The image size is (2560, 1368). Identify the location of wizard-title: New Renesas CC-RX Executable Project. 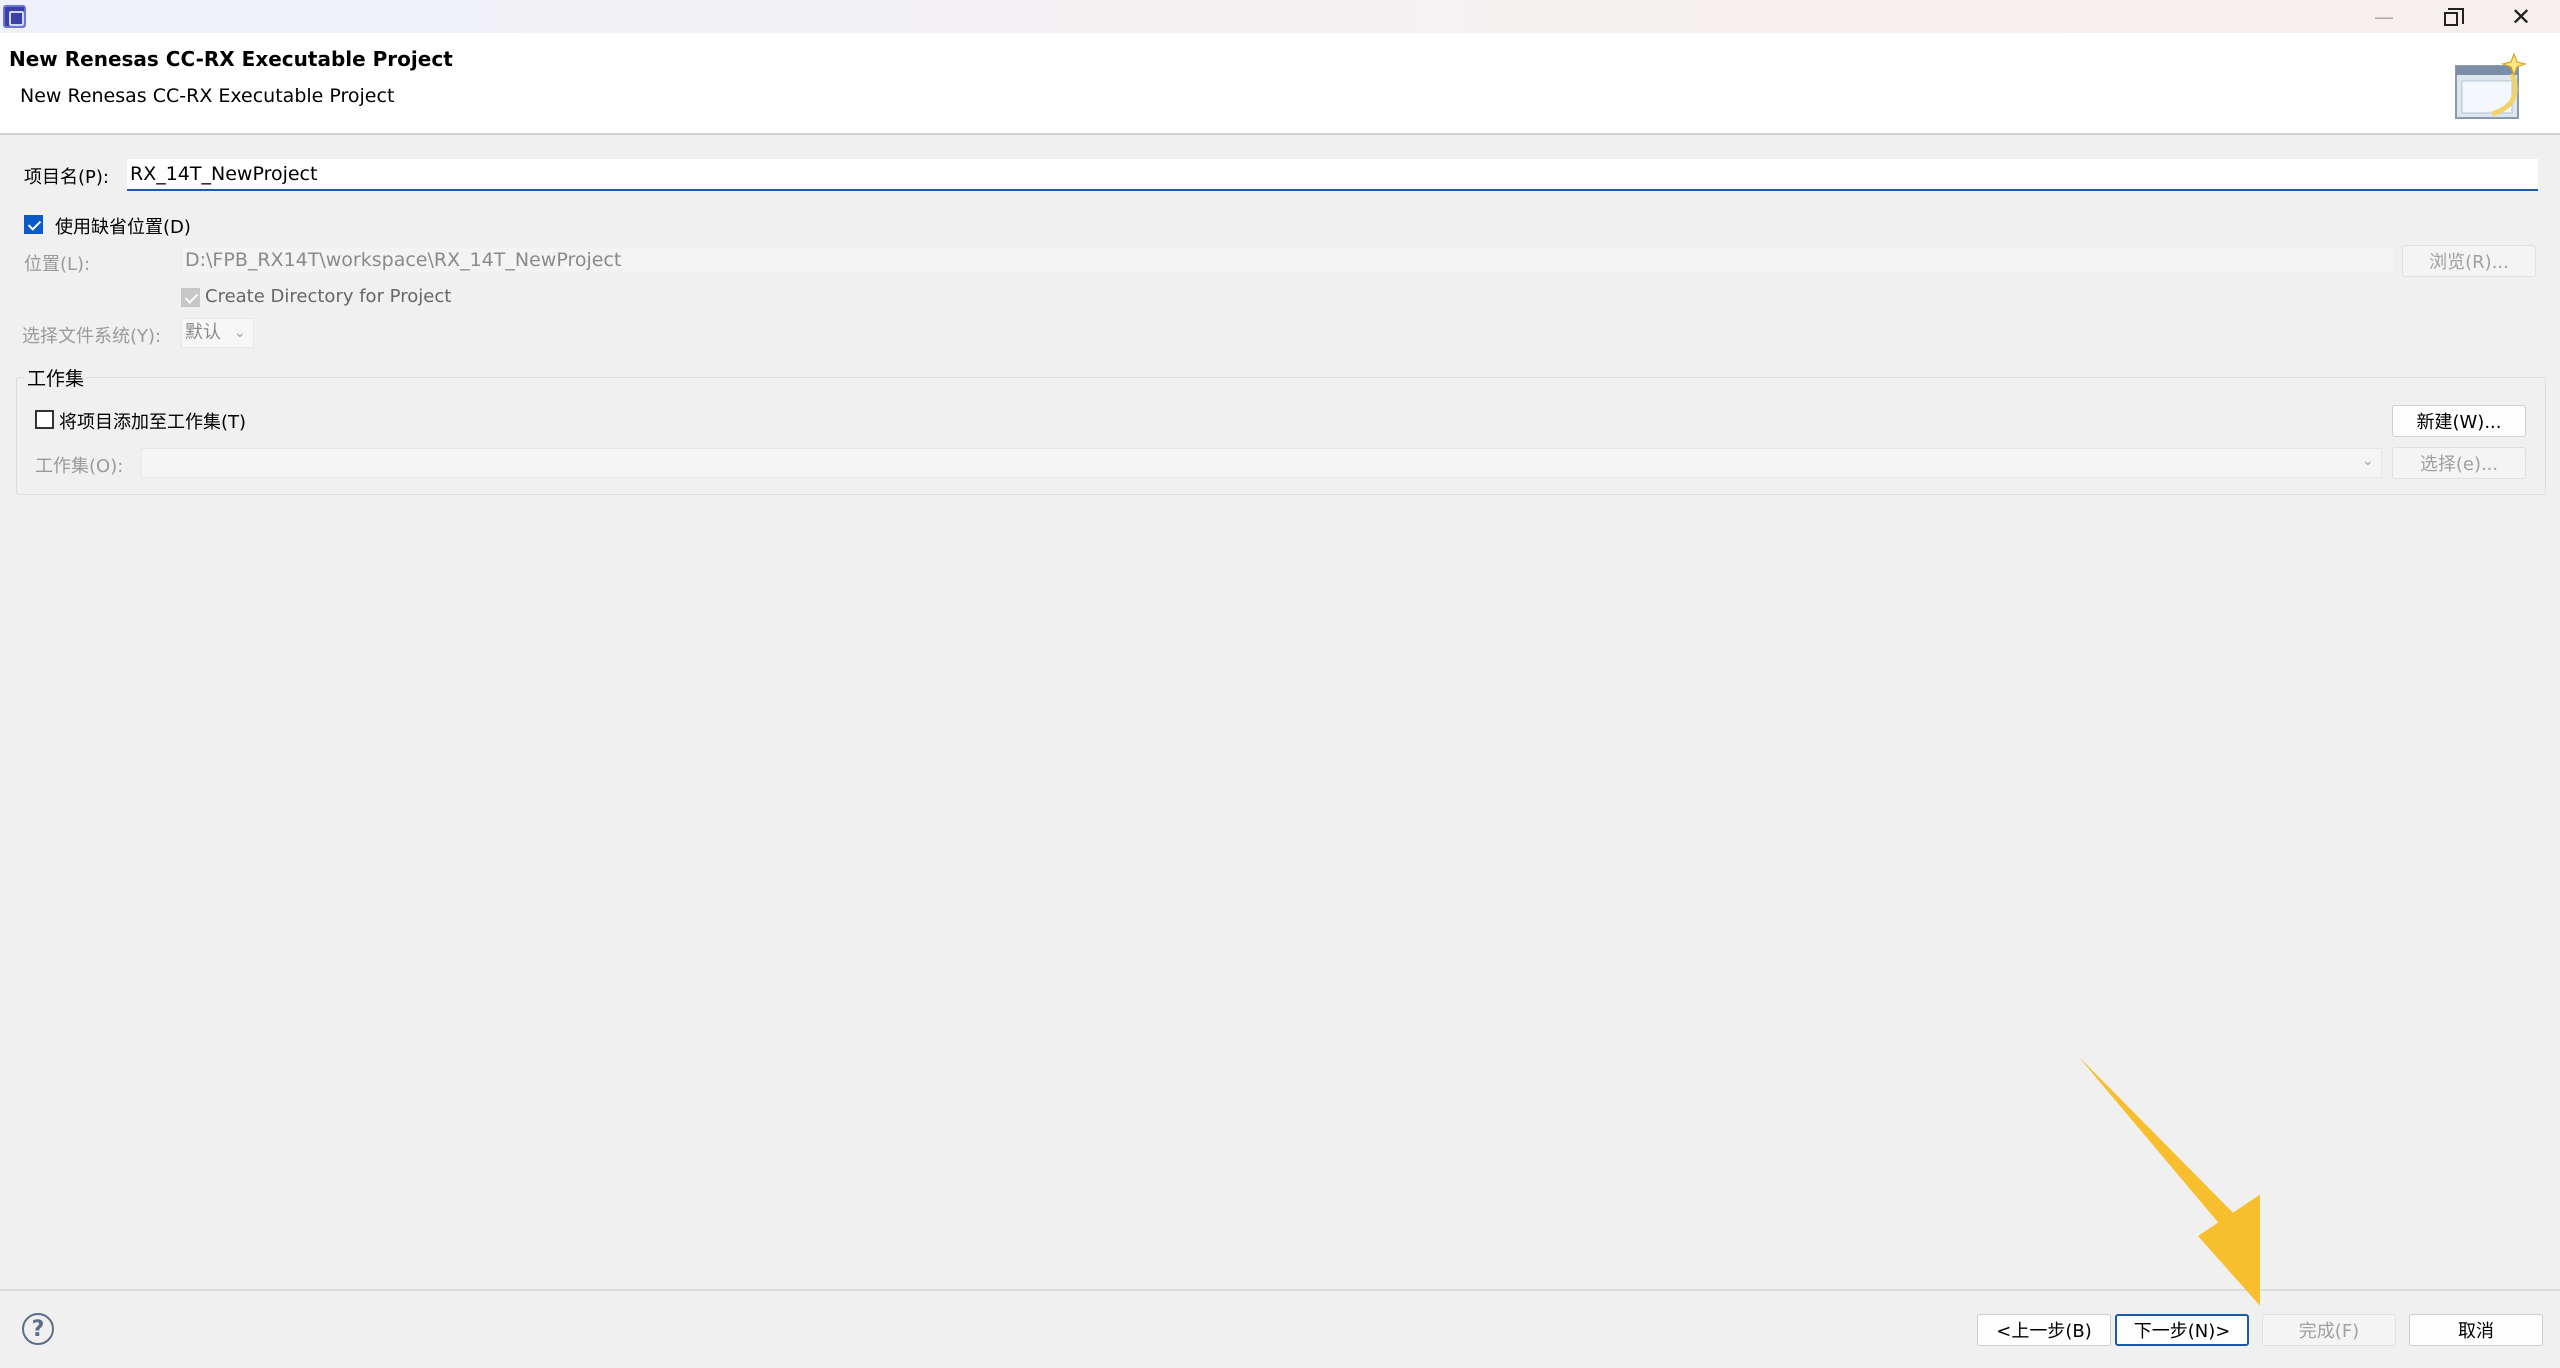
(231, 59).